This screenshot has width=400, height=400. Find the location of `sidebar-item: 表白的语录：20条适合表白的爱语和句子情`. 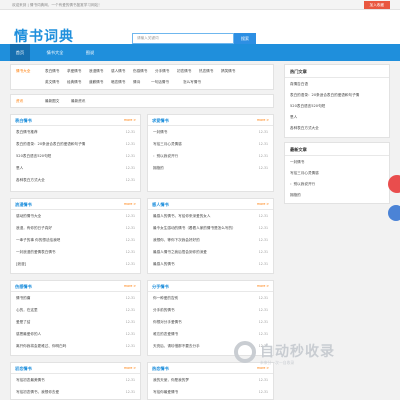

sidebar-item: 表白的语录：20条适合表白的爱语和句子情 is located at coordinates (324, 95).